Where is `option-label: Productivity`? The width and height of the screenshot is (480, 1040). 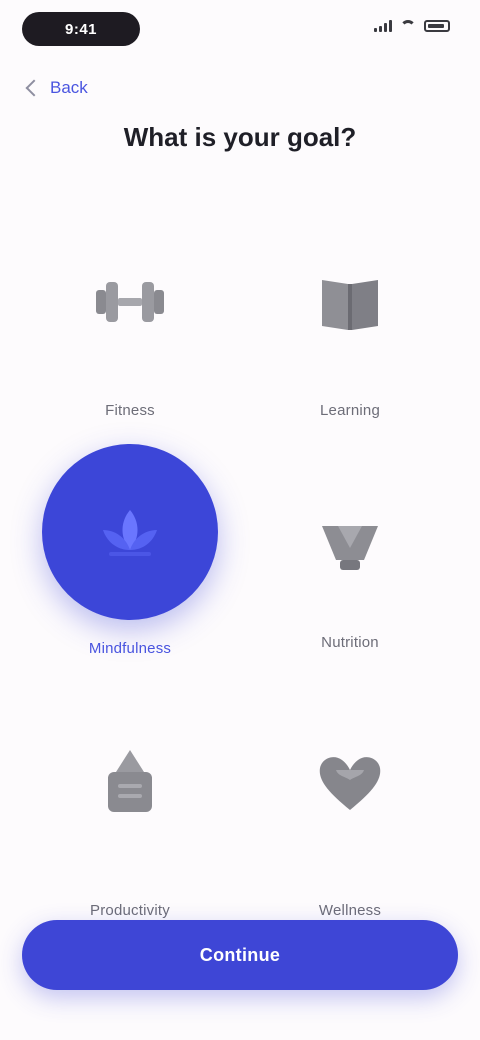
option-label: Productivity is located at coordinates (130, 910).